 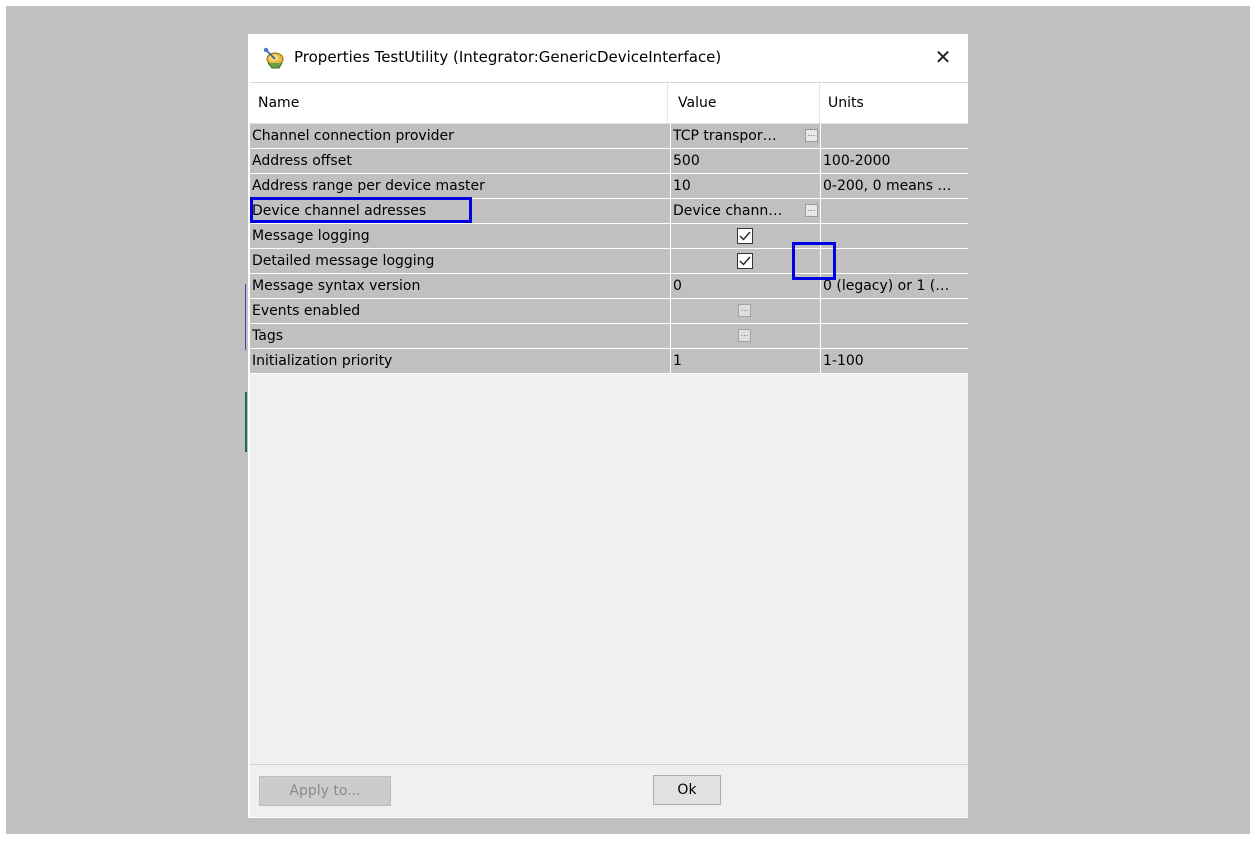 What do you see at coordinates (894, 103) in the screenshot?
I see `column-header-units: Units` at bounding box center [894, 103].